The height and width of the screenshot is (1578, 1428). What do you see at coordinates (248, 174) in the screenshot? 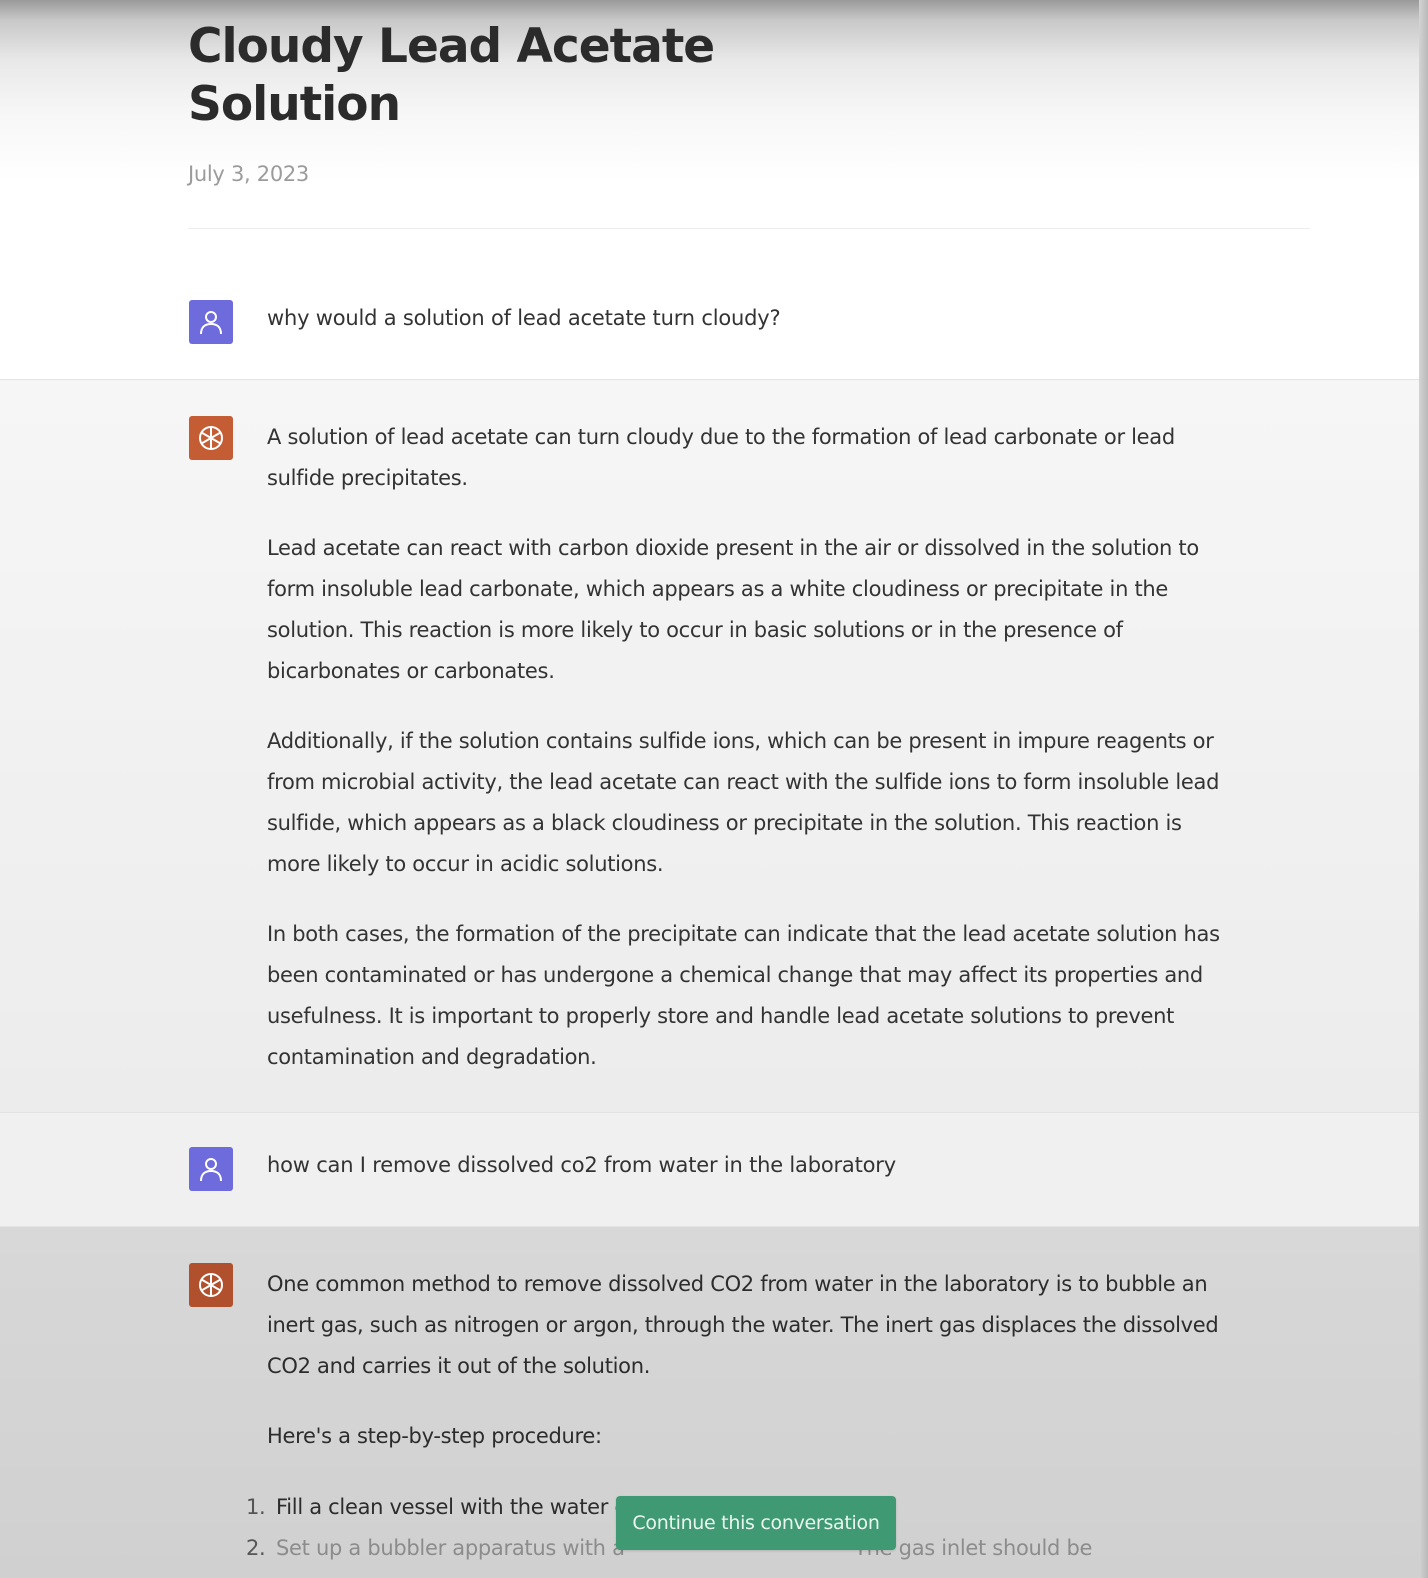
I see `conversation-date: July 3, 2023` at bounding box center [248, 174].